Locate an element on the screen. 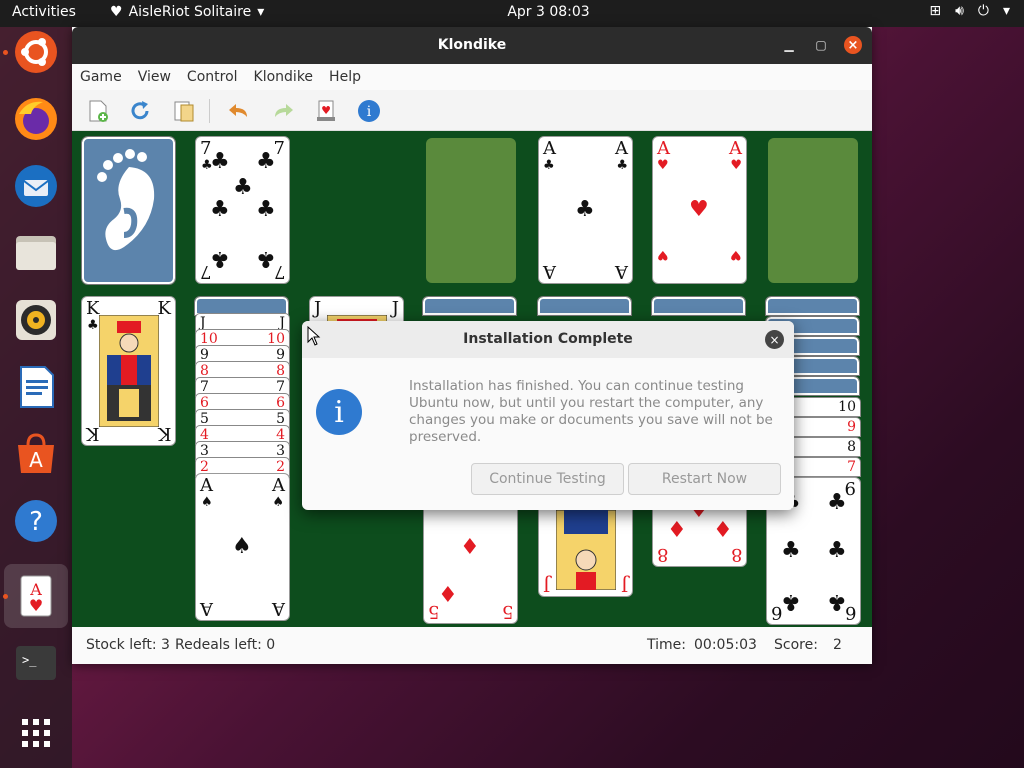 This screenshot has width=1024, height=768. minimize-button: ▁ is located at coordinates (789, 45).